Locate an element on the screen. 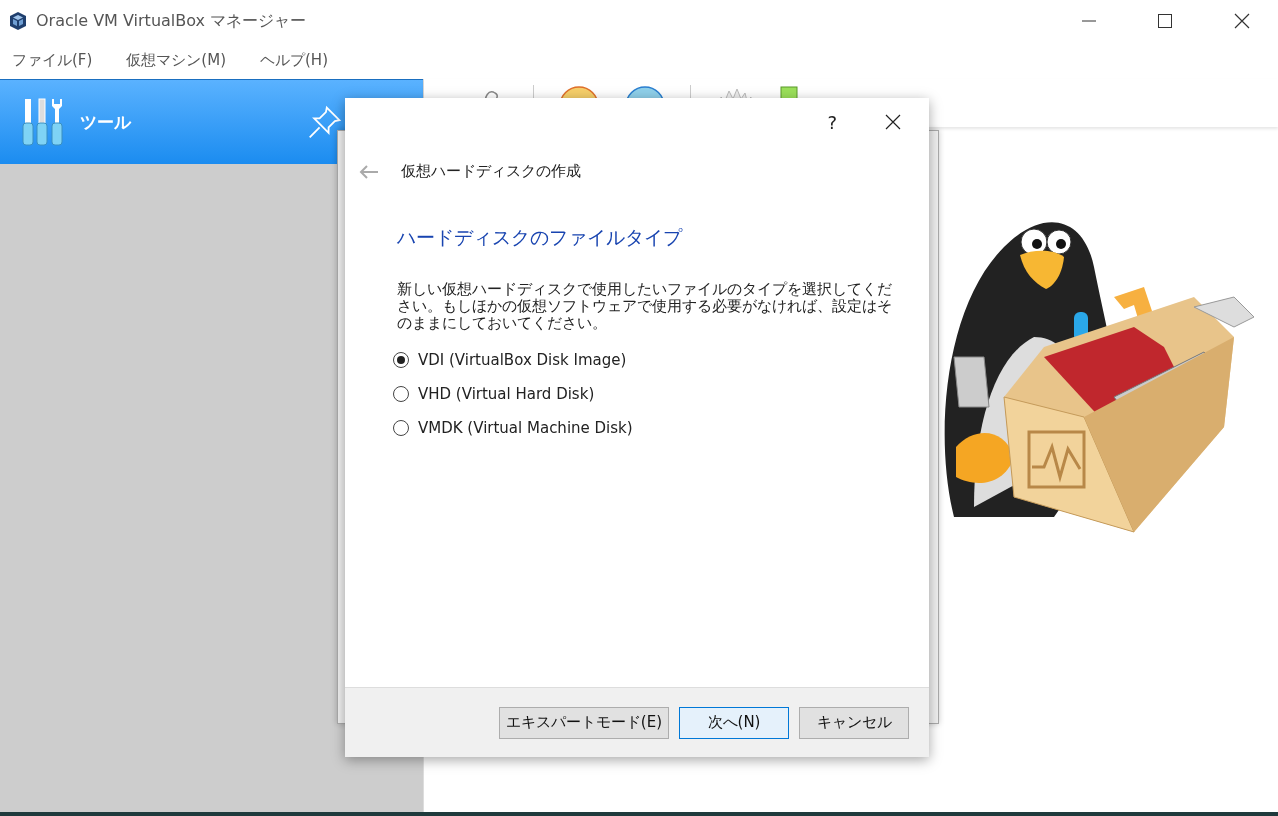  page-heading: ハードディスクのファイルタイプ is located at coordinates (540, 237).